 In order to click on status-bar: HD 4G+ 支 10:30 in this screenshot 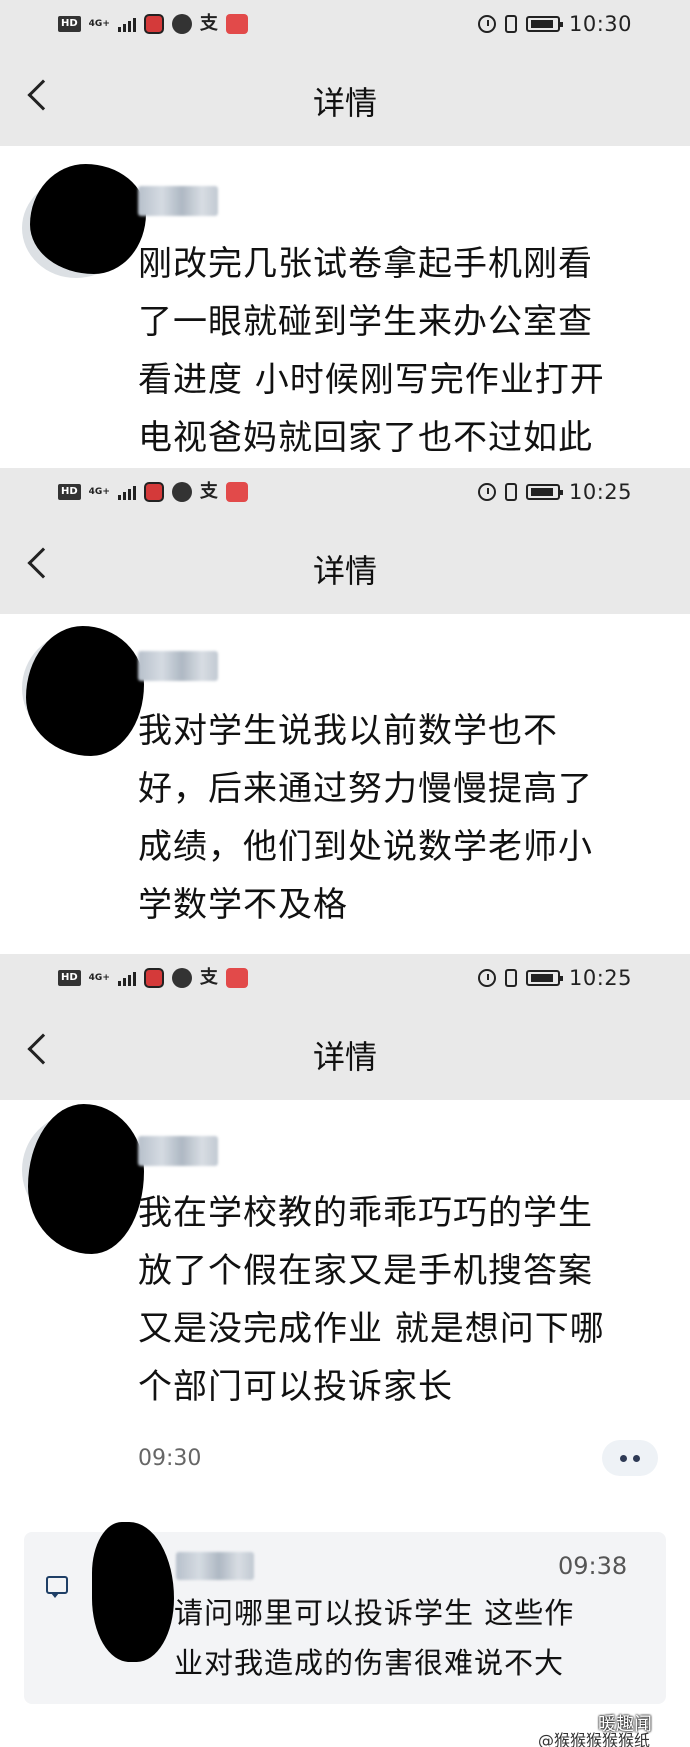, I will do `click(345, 24)`.